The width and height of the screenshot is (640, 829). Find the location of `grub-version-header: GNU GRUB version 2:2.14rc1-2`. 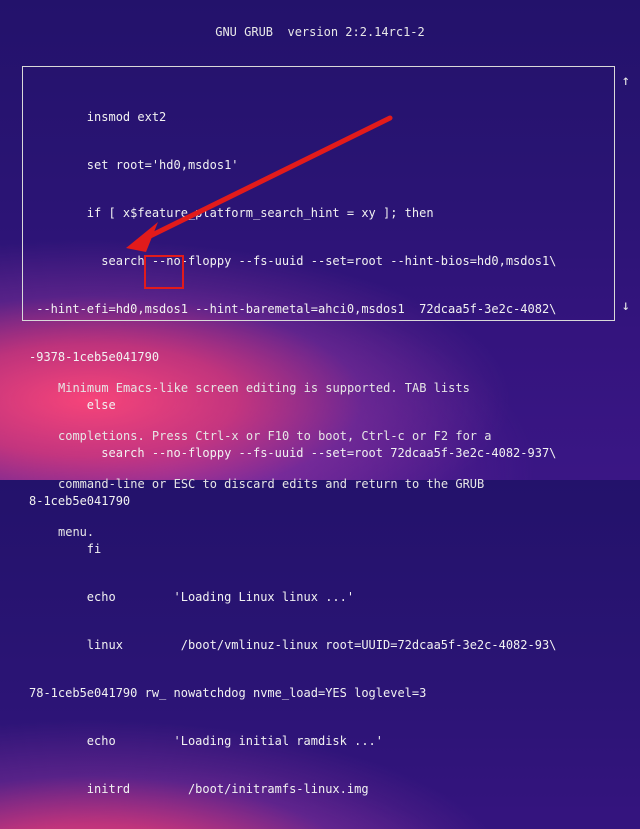

grub-version-header: GNU GRUB version 2:2.14rc1-2 is located at coordinates (320, 32).